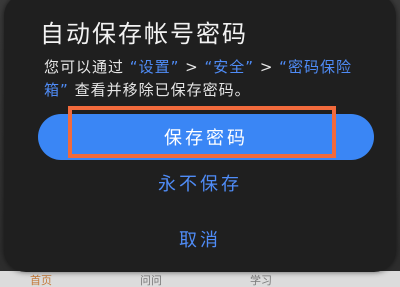  Describe the element at coordinates (151, 281) in the screenshot. I see `bottom-tab-ask: 问问` at that location.